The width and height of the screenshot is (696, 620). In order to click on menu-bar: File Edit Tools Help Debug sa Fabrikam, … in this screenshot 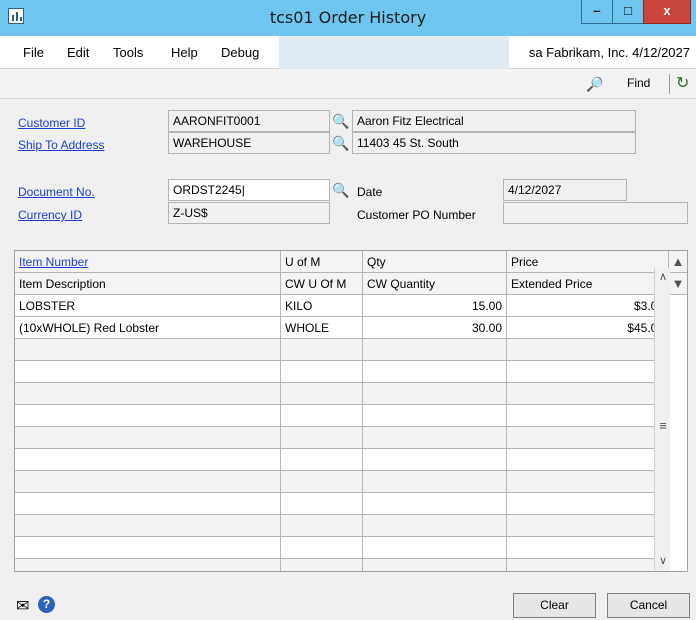, I will do `click(348, 52)`.